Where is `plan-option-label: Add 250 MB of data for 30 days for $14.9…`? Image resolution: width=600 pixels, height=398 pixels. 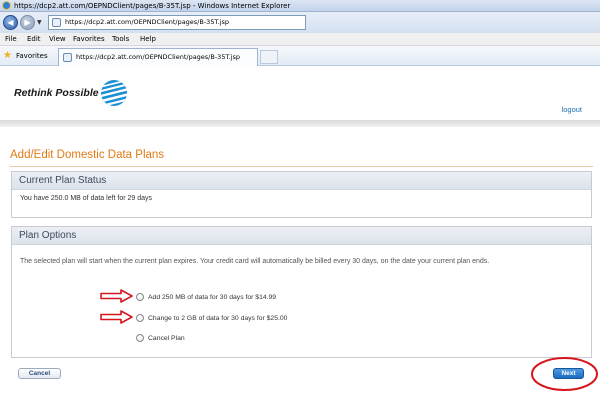
plan-option-label: Add 250 MB of data for 30 days for $14.9… is located at coordinates (212, 297).